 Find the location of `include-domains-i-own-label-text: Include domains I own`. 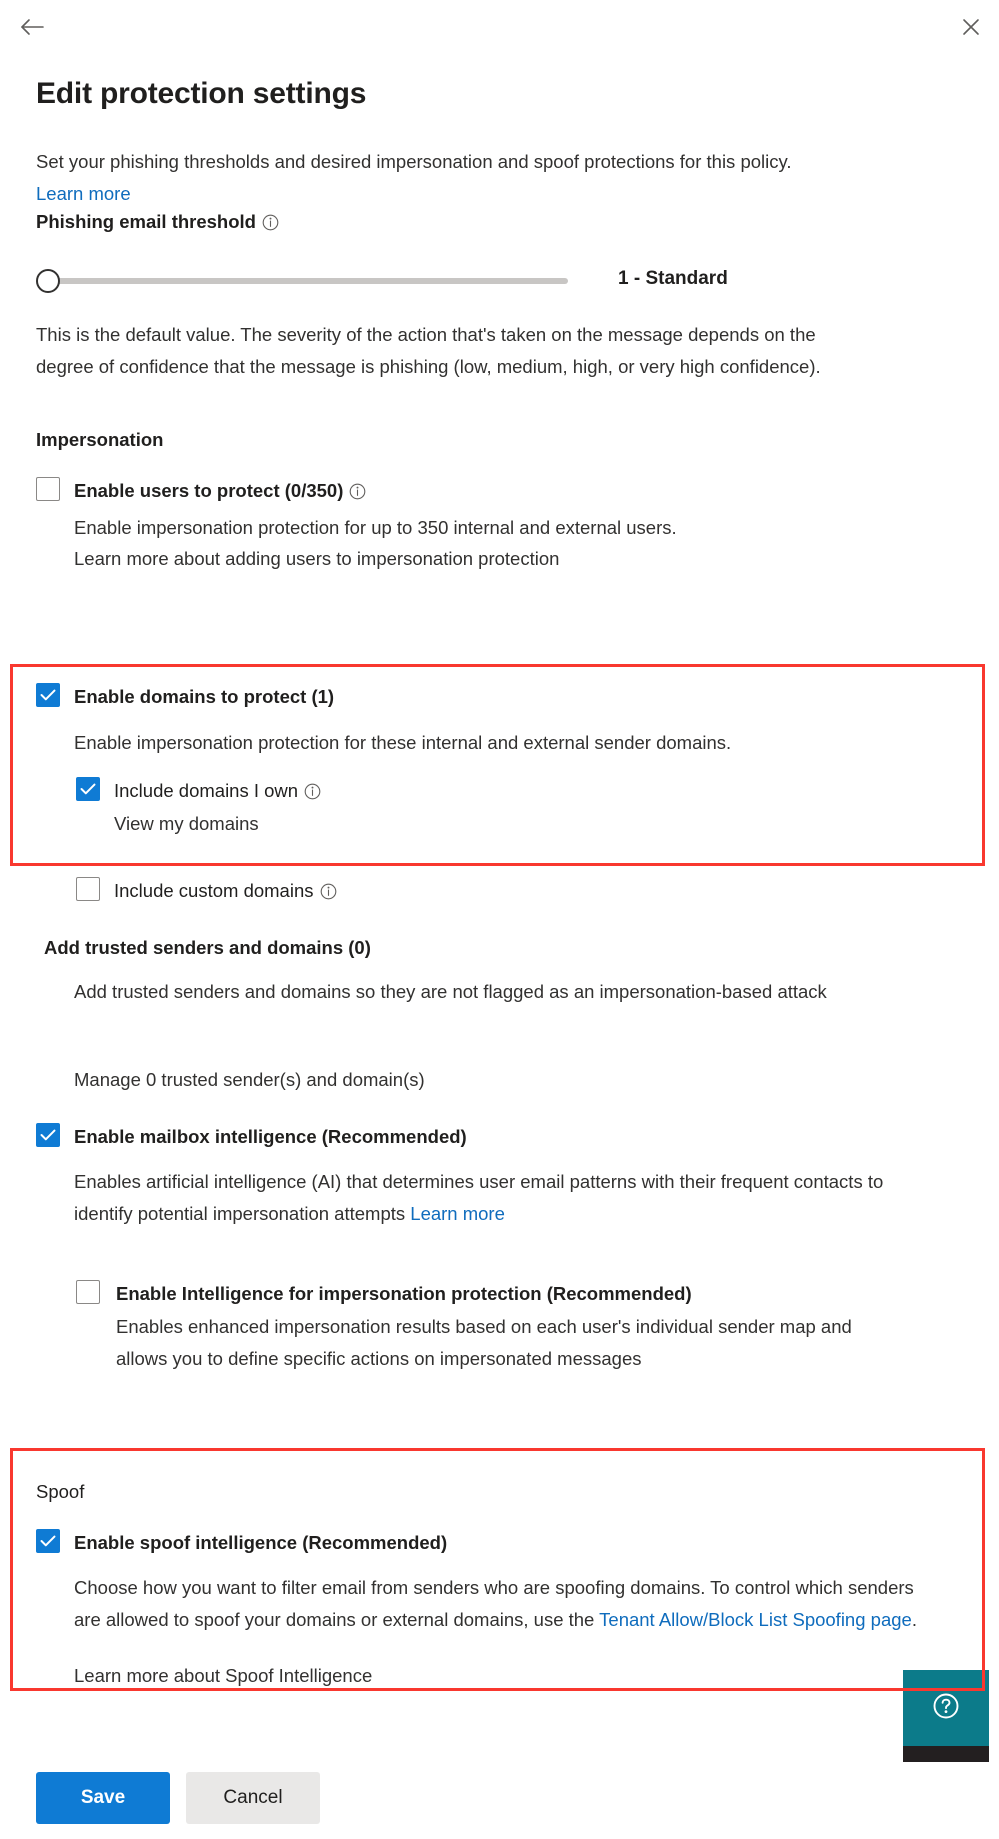

include-domains-i-own-label-text: Include domains I own is located at coordinates (206, 790).